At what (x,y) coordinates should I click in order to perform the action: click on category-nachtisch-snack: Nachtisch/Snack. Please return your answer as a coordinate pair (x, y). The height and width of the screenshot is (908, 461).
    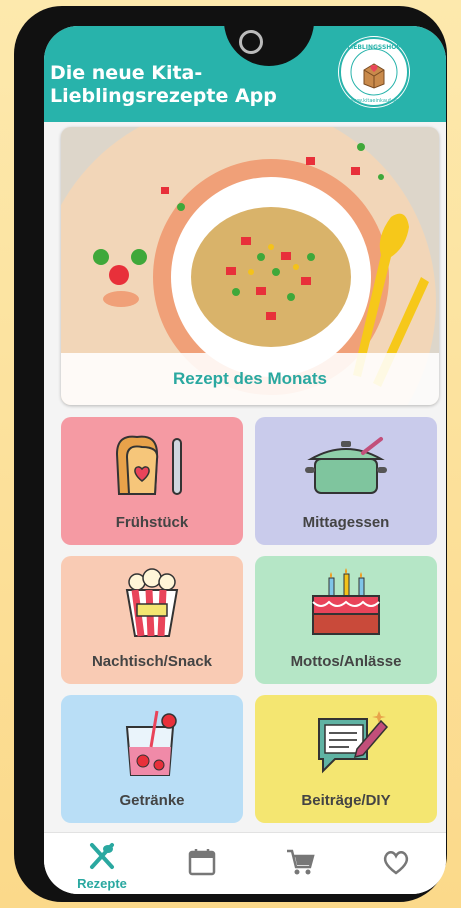
    Looking at the image, I should click on (152, 620).